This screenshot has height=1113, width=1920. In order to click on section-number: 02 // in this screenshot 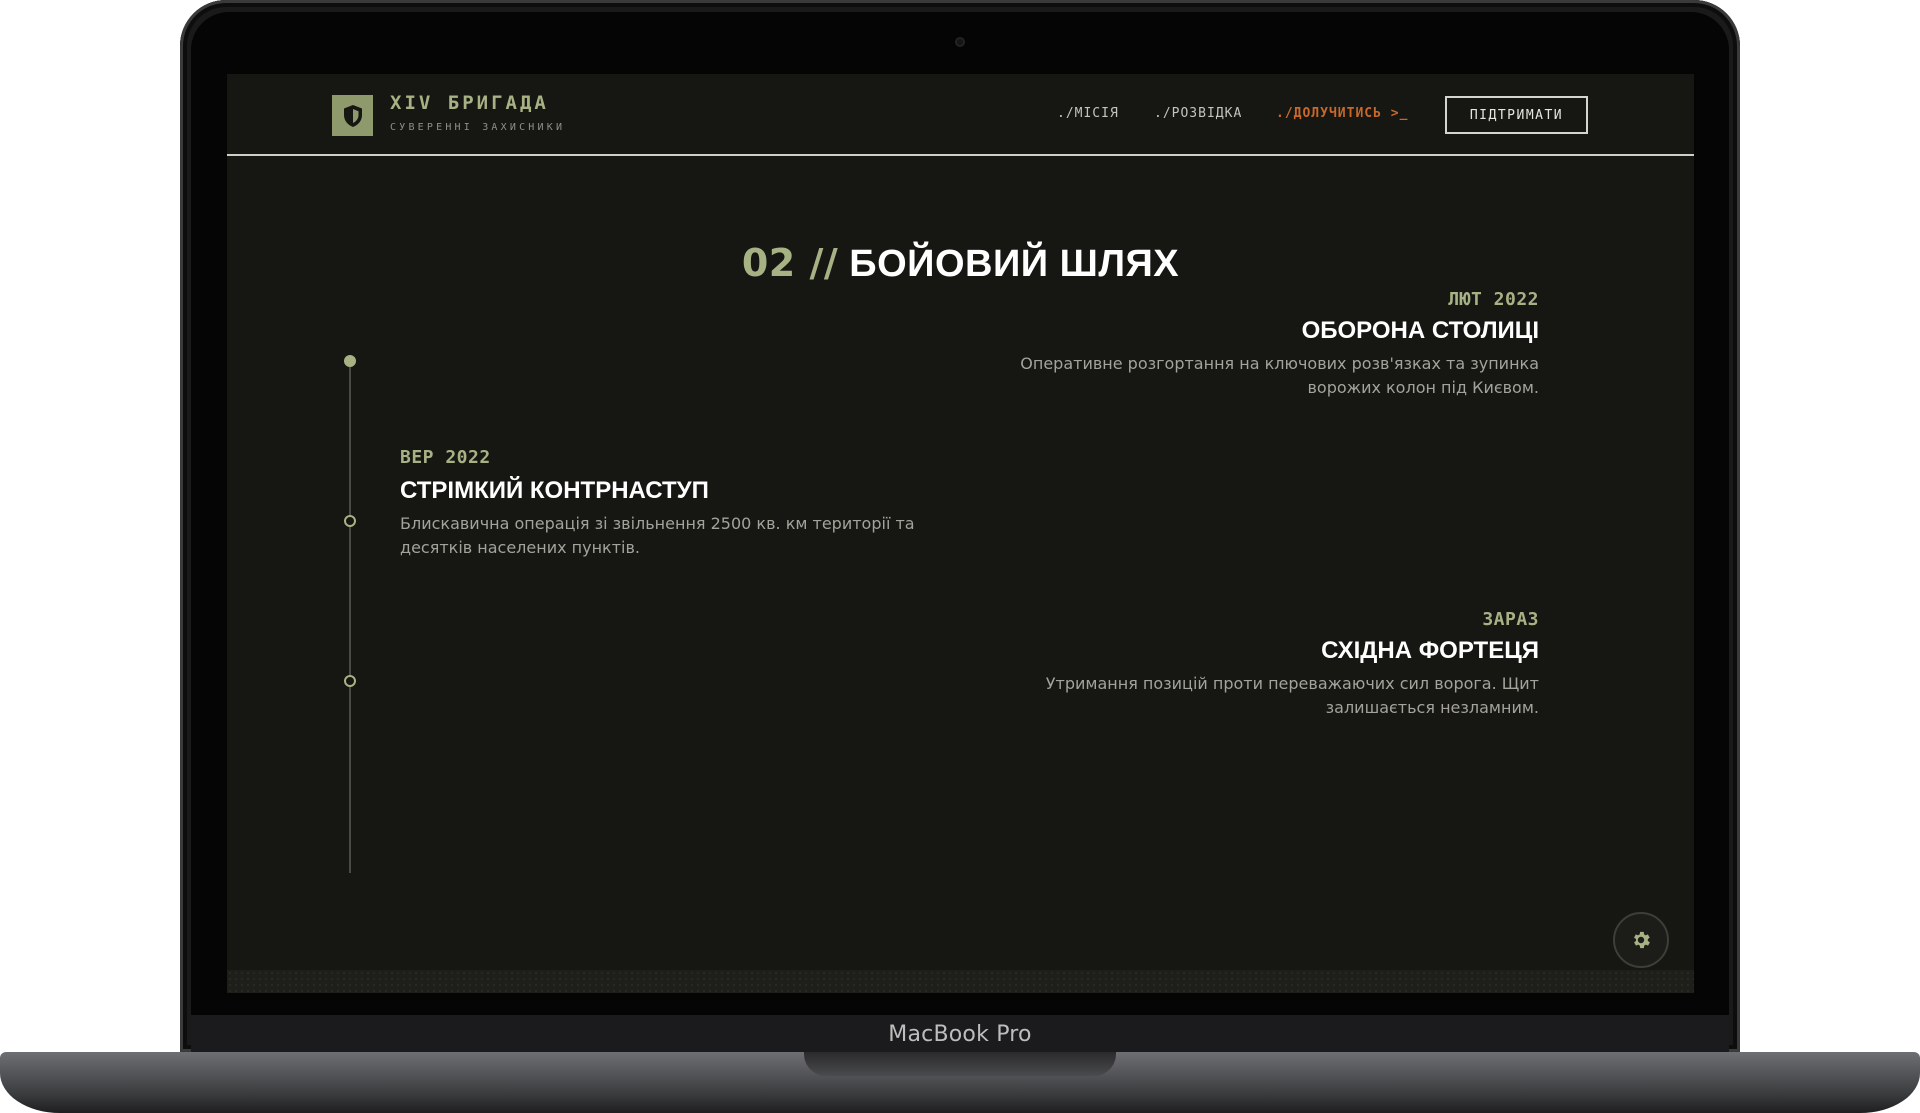, I will do `click(790, 263)`.